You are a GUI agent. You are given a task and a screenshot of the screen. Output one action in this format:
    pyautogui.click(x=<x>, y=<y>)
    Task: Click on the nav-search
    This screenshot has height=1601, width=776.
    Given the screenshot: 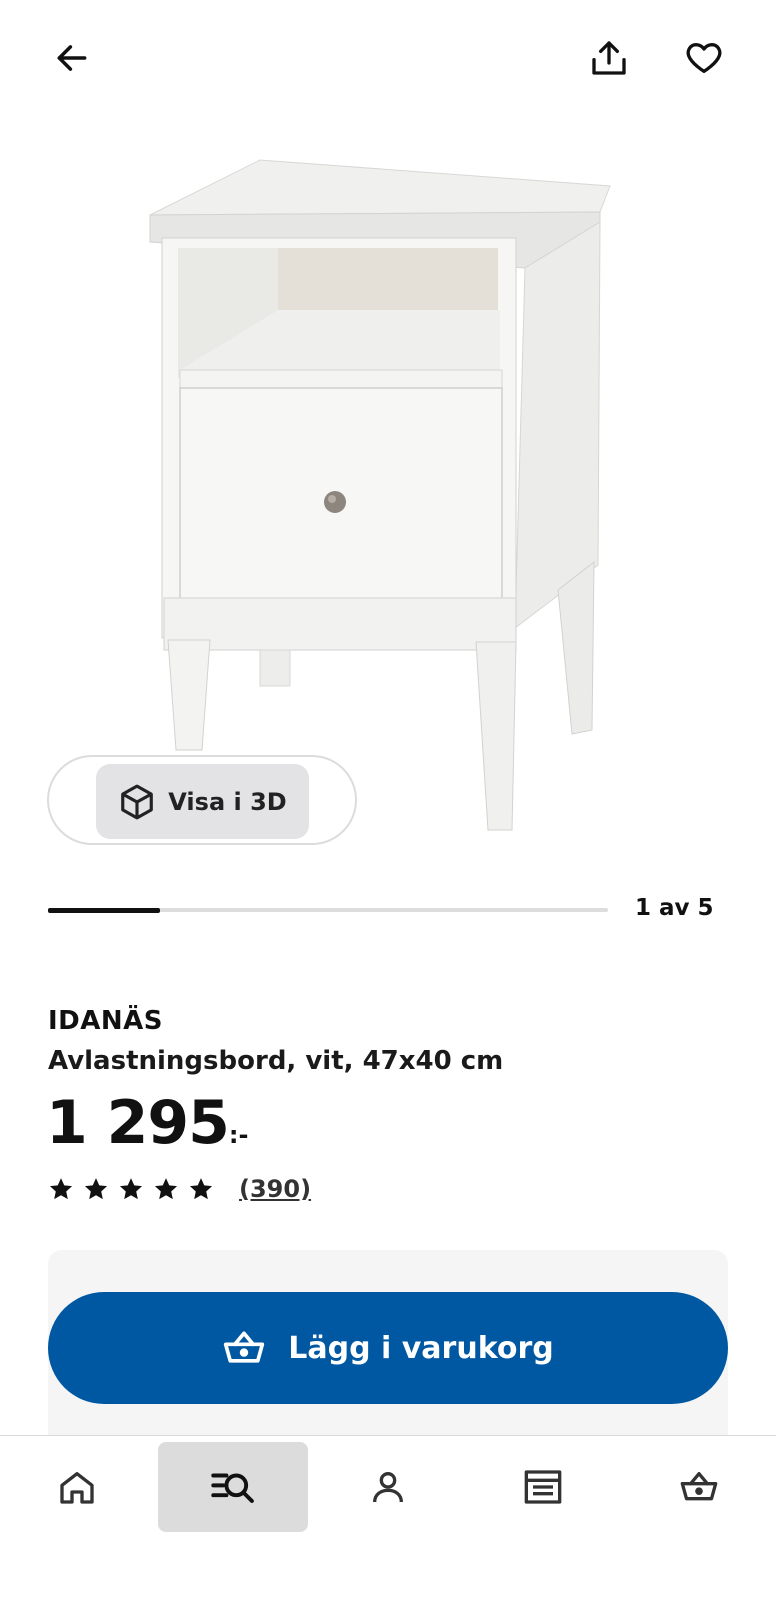 What is the action you would take?
    pyautogui.click(x=233, y=1487)
    